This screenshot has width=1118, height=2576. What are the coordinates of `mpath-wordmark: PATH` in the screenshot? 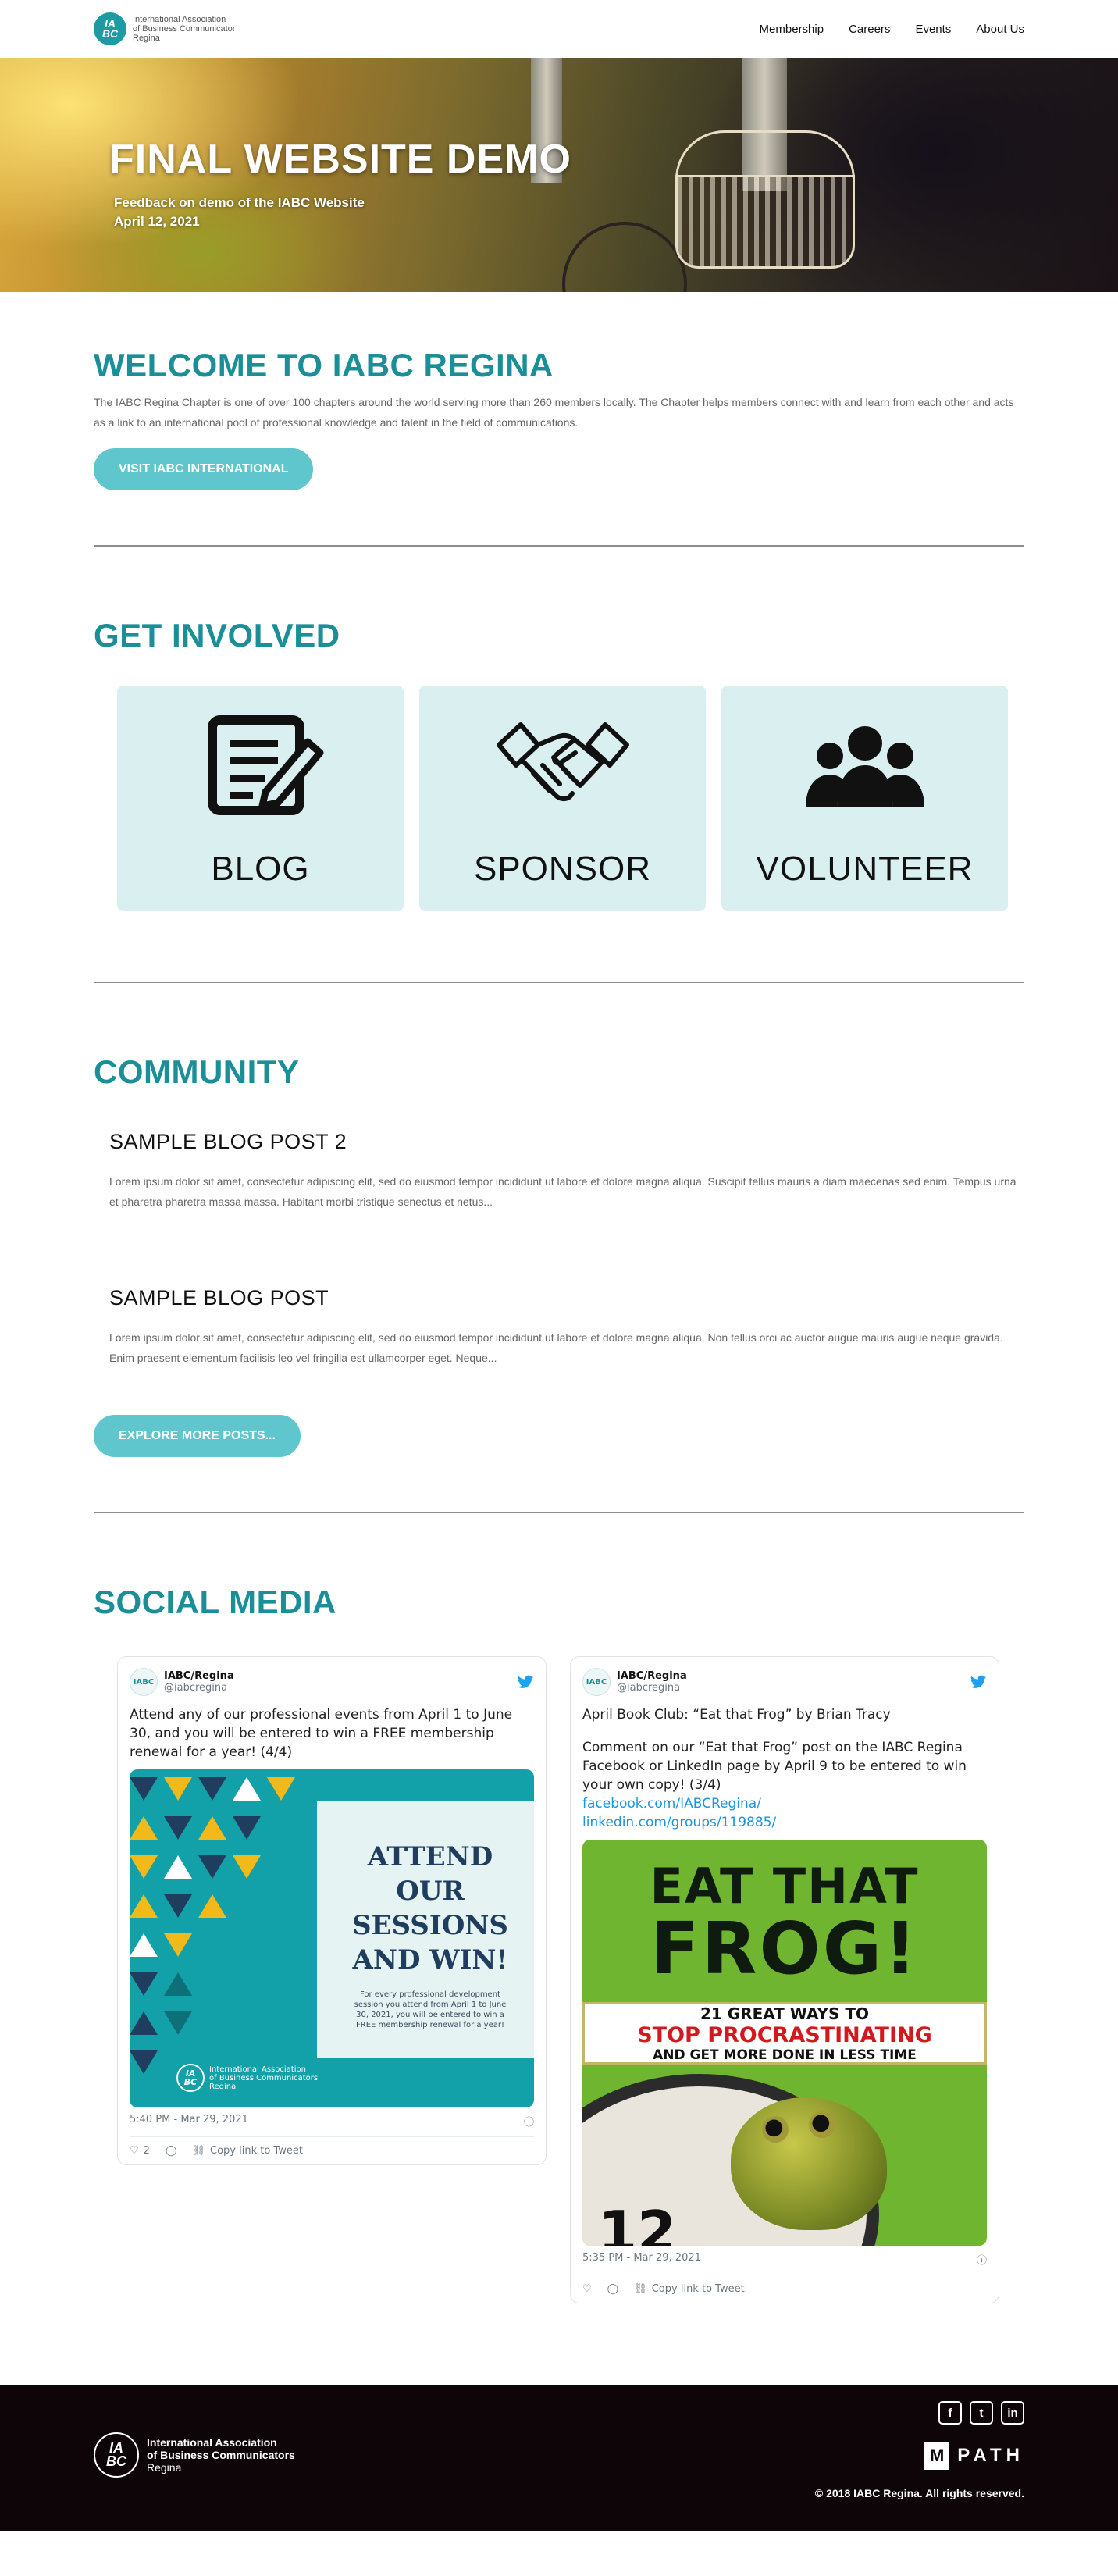 It's located at (991, 2455).